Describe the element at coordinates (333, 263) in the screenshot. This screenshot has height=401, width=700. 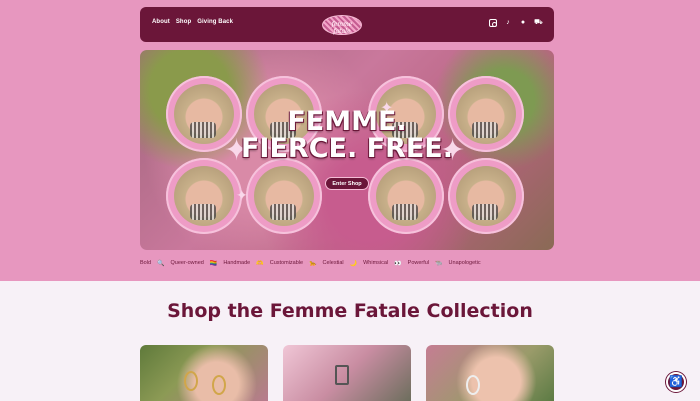
I see `ticker-word: Celestial` at that location.